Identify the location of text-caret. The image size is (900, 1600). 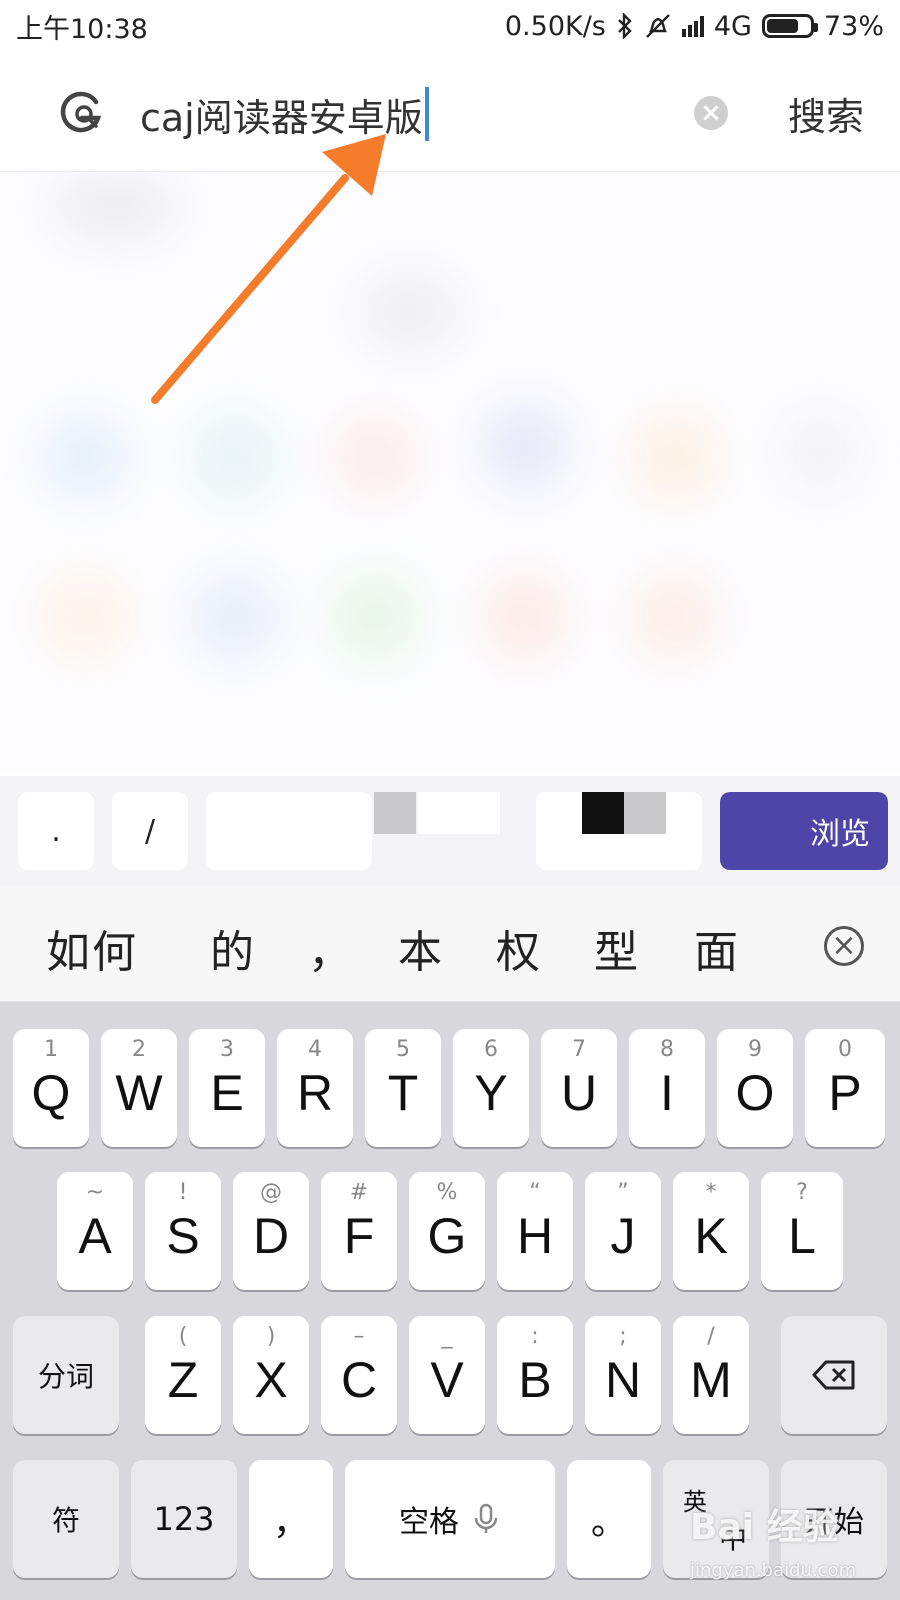
(426, 114).